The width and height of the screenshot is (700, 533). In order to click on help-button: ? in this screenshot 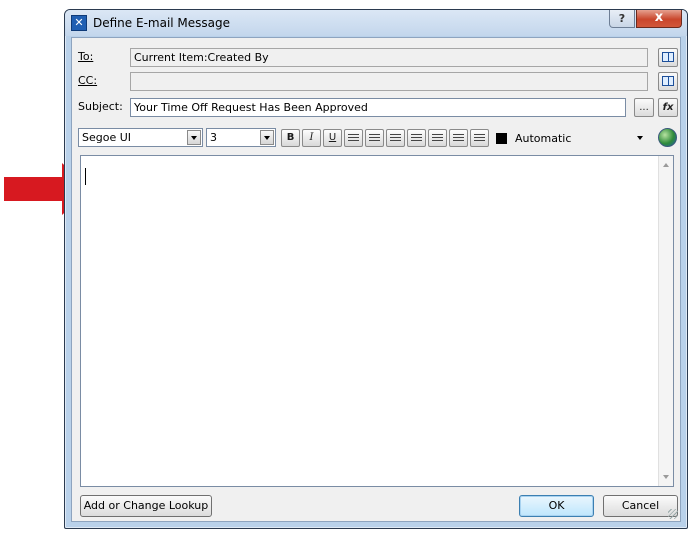, I will do `click(622, 19)`.